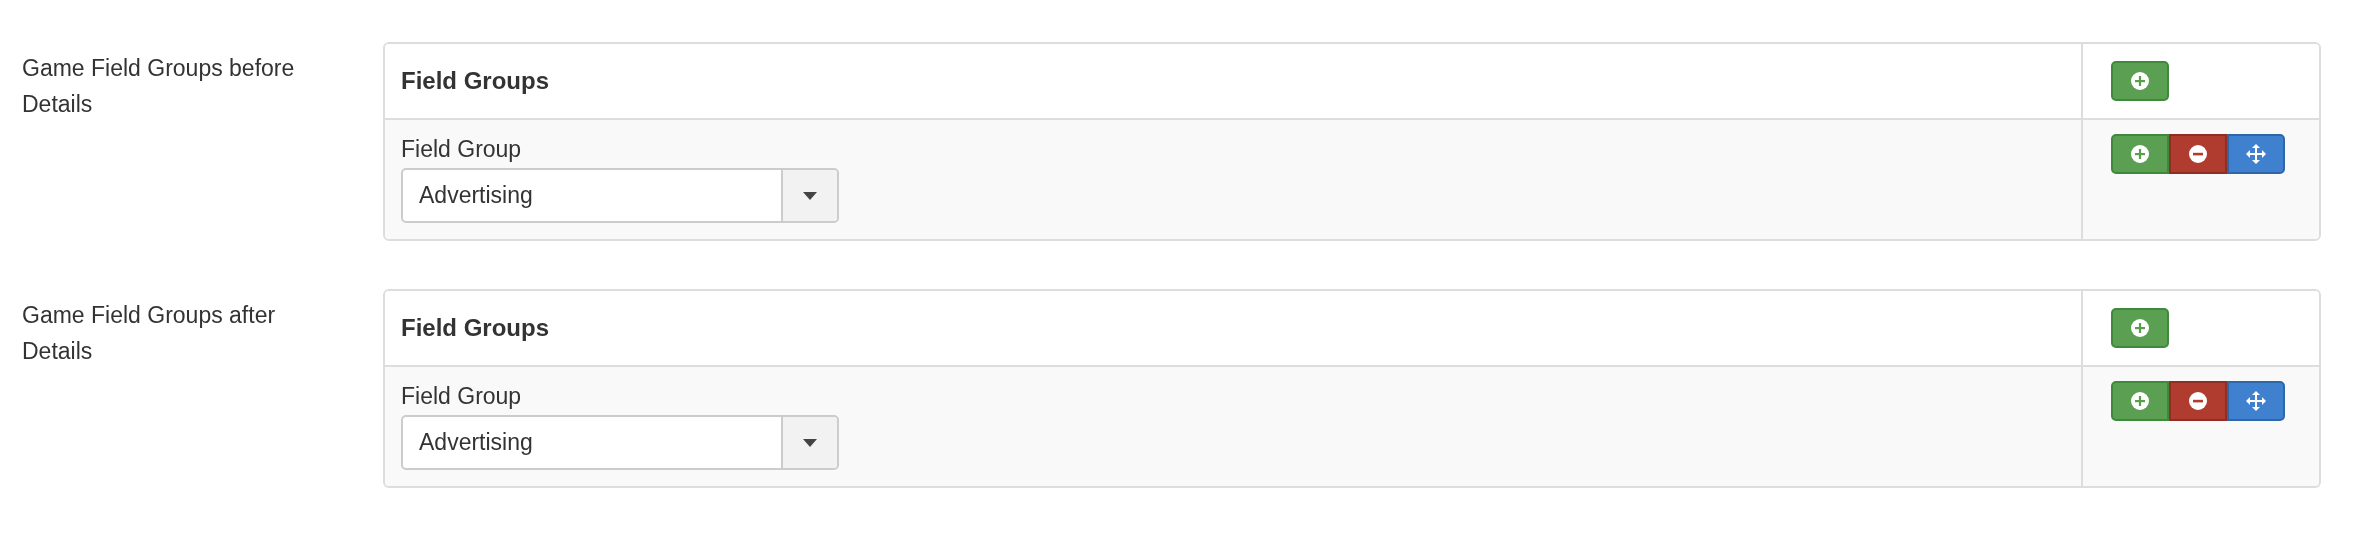 Image resolution: width=2358 pixels, height=556 pixels. I want to click on field-label: Game Field Groups after Details, so click(149, 333).